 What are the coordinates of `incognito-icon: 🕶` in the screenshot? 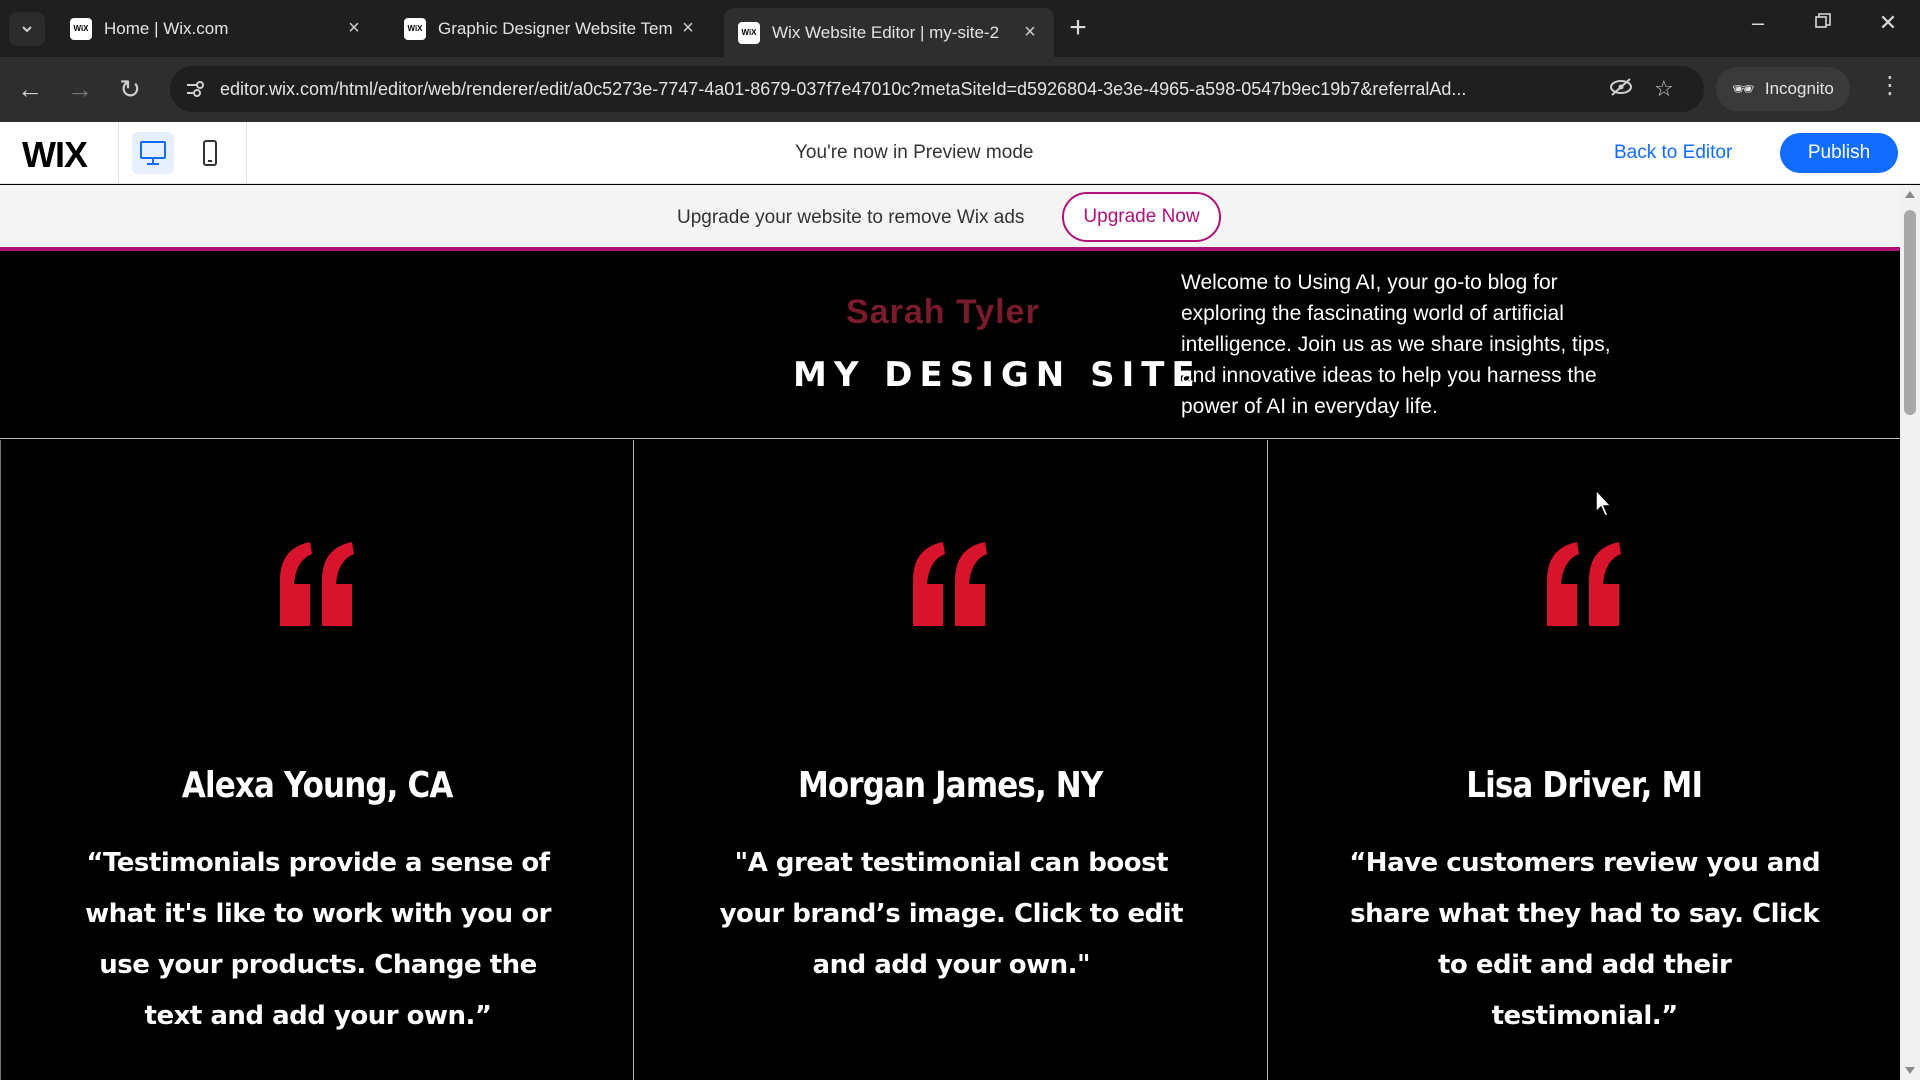 It's located at (1743, 88).